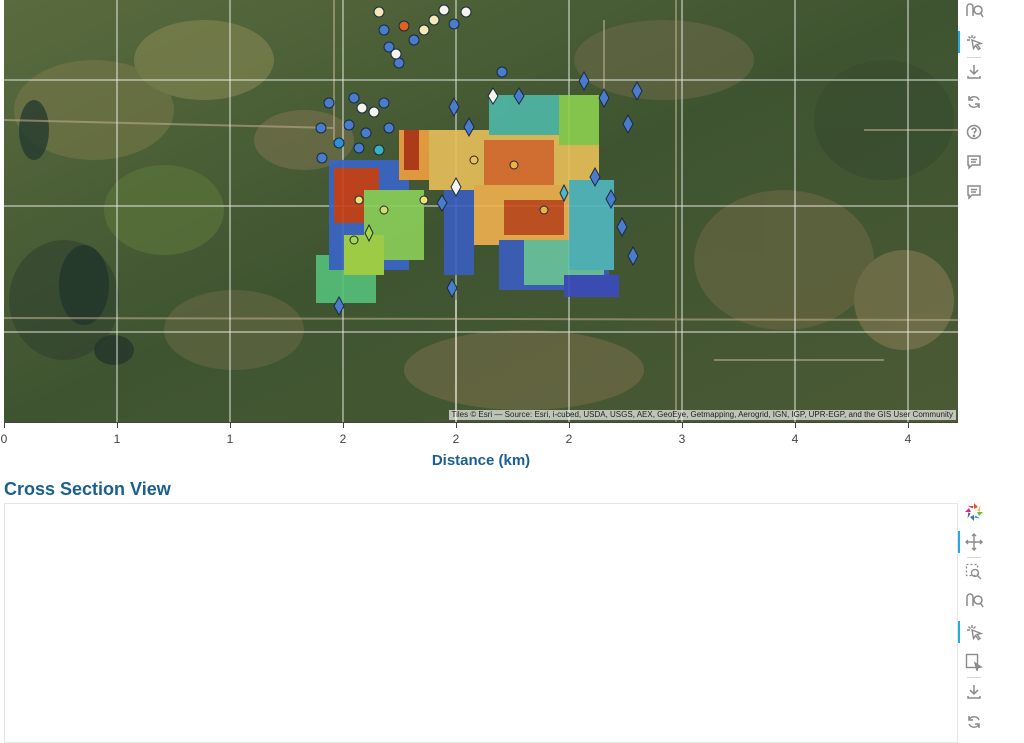  Describe the element at coordinates (479, 447) in the screenshot. I see `x-axis: 0 1 1 2 2 2 3 4 4 Distance (km)` at that location.